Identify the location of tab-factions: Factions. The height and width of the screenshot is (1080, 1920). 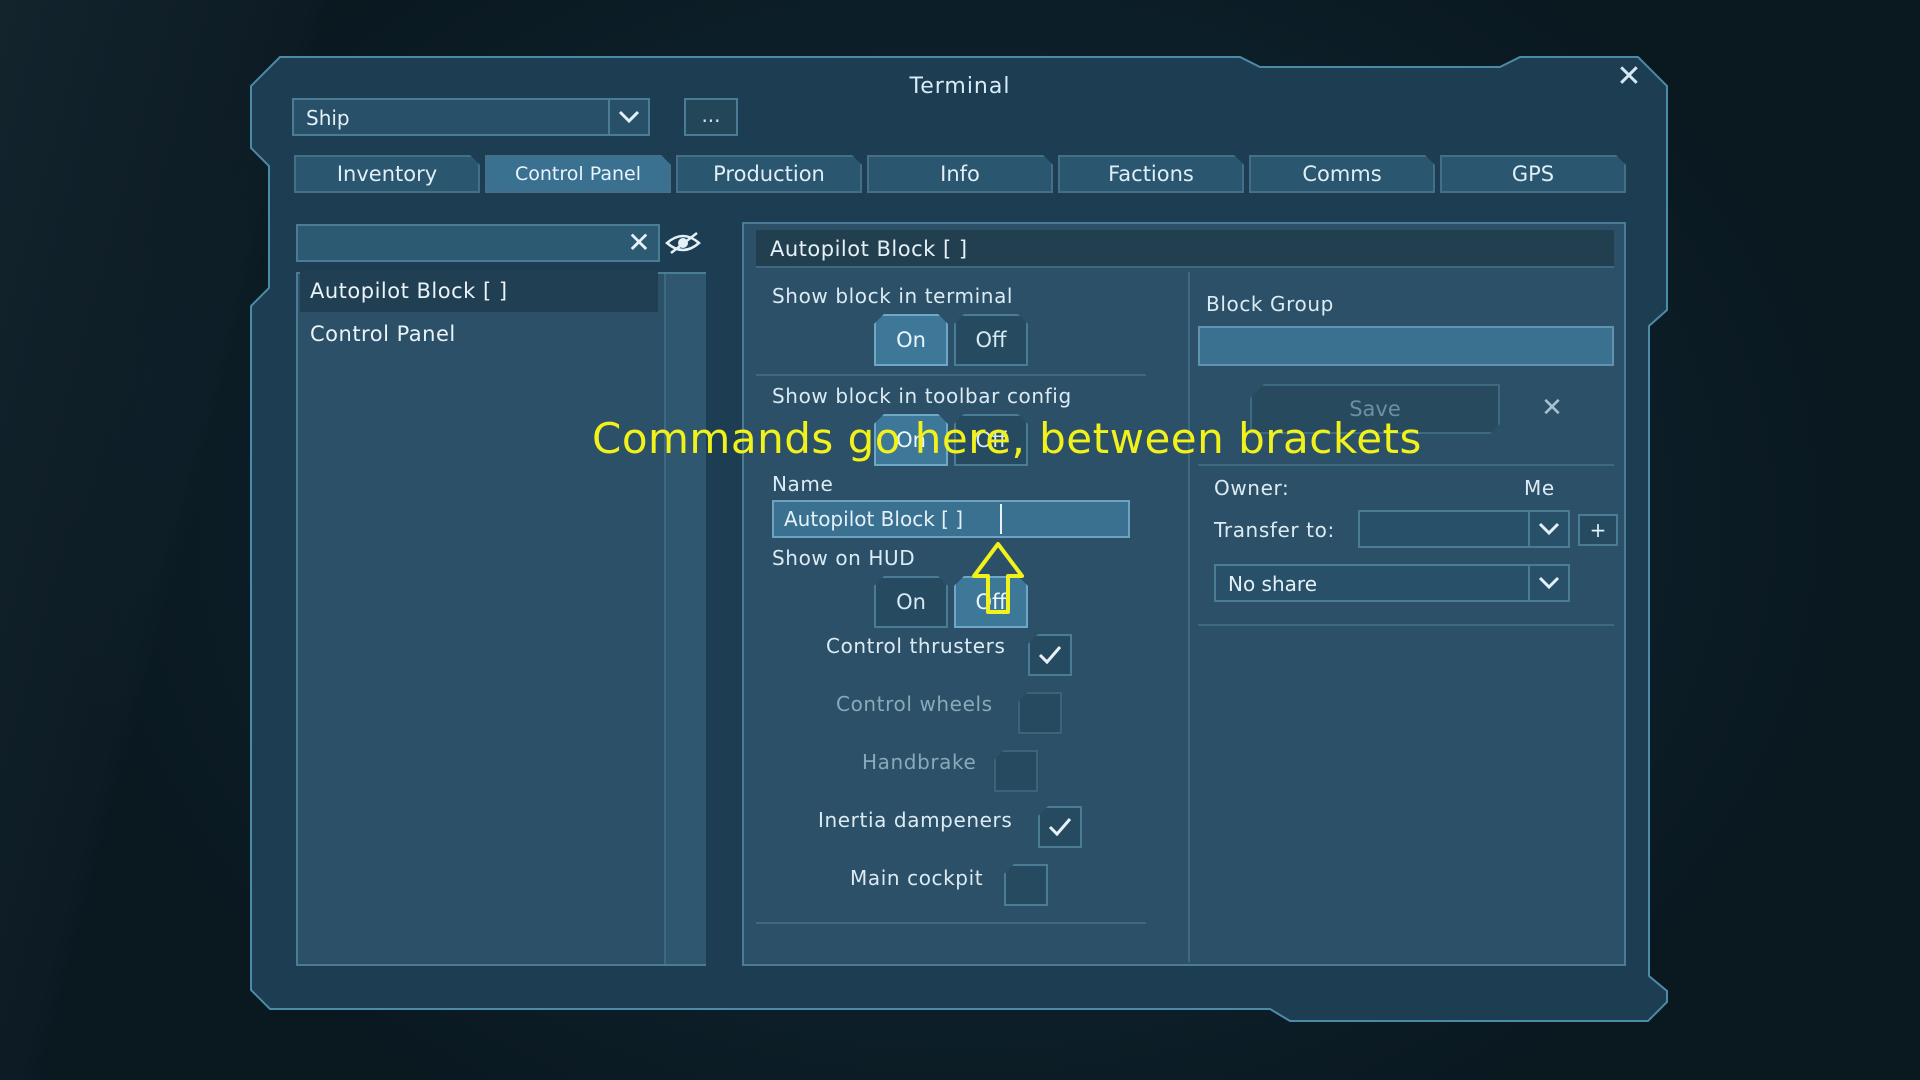
(1151, 174).